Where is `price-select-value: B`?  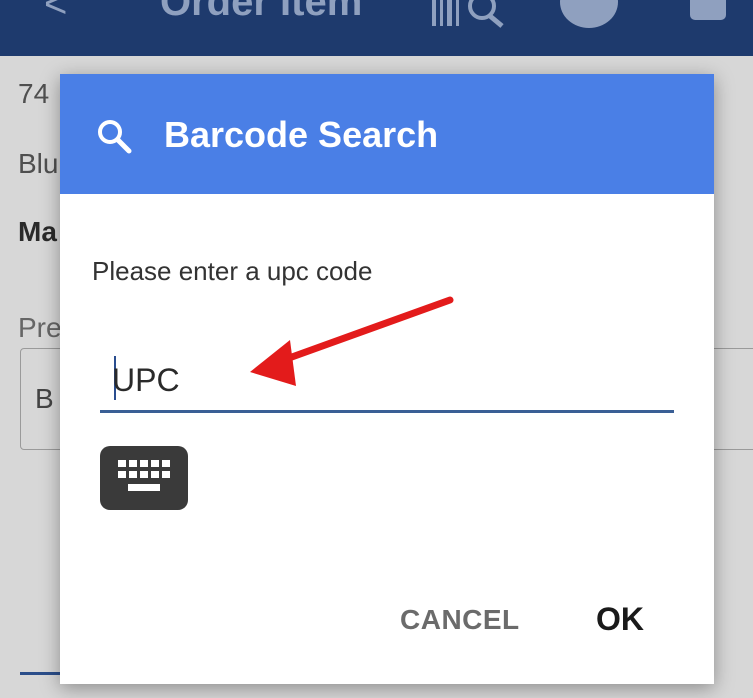
price-select-value: B is located at coordinates (44, 398).